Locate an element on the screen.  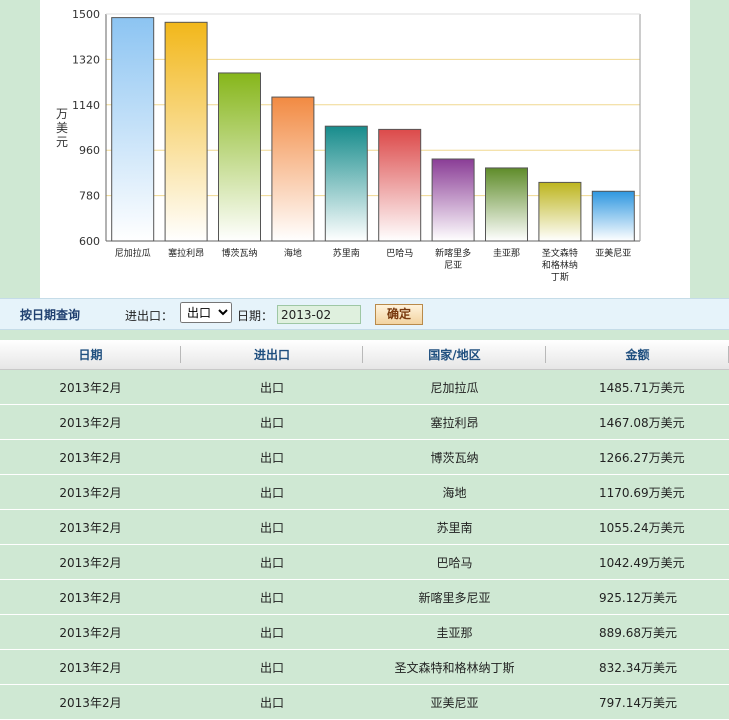
table-row: 2013年2月 出口 圣文森特和格林纳丁斯 832.34万美元 is located at coordinates (364, 667).